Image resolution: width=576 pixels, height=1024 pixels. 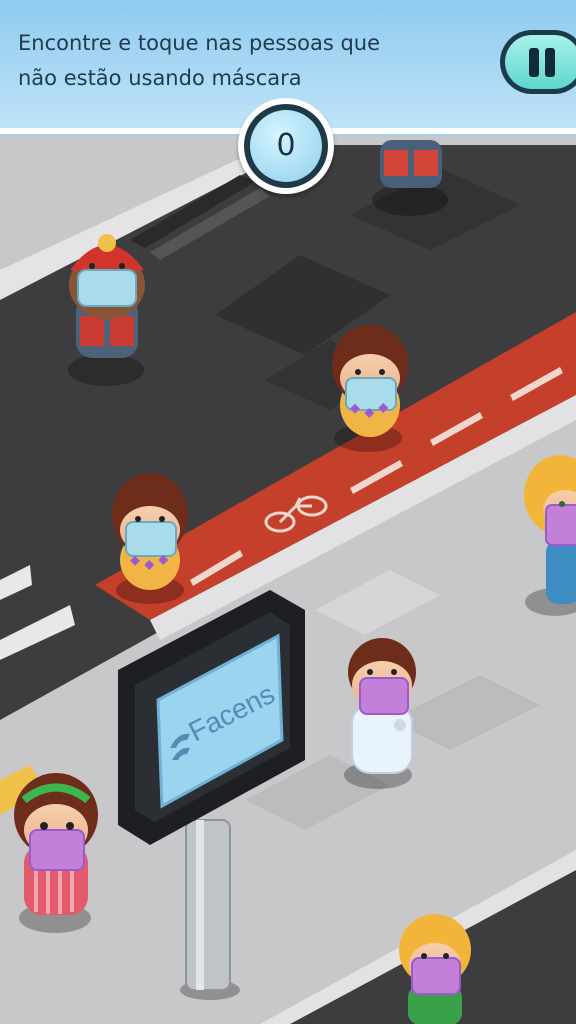 I want to click on character-partial-top, so click(x=411, y=164).